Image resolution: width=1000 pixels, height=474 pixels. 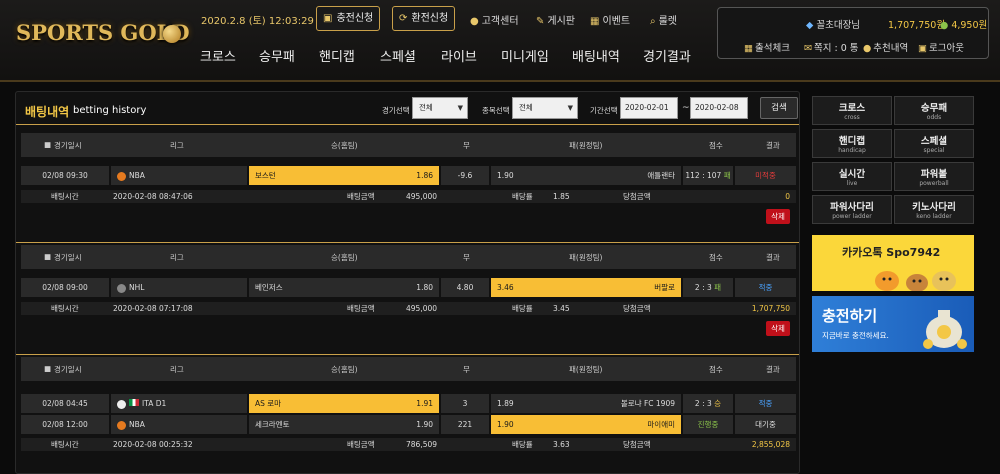 What do you see at coordinates (344, 403) in the screenshot?
I see `home-pick: AS 로마 1.91` at bounding box center [344, 403].